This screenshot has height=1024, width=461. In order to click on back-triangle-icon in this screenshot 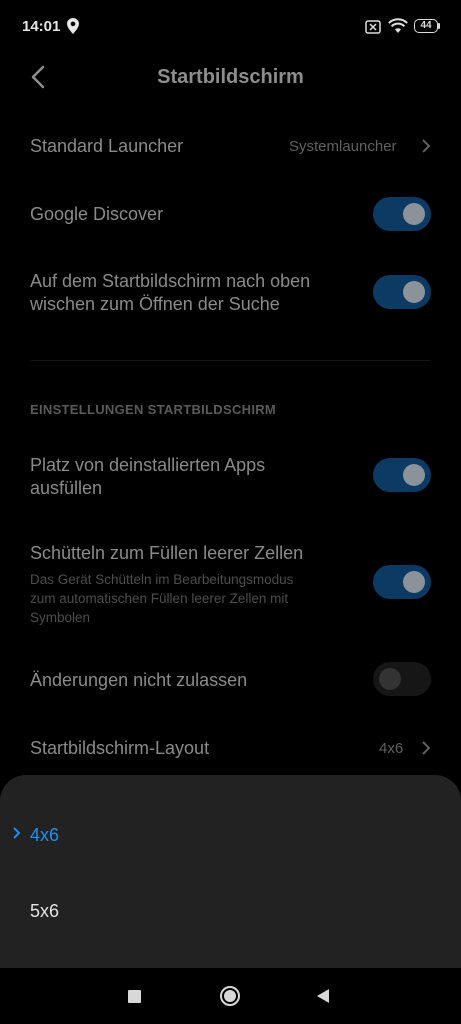, I will do `click(323, 996)`.